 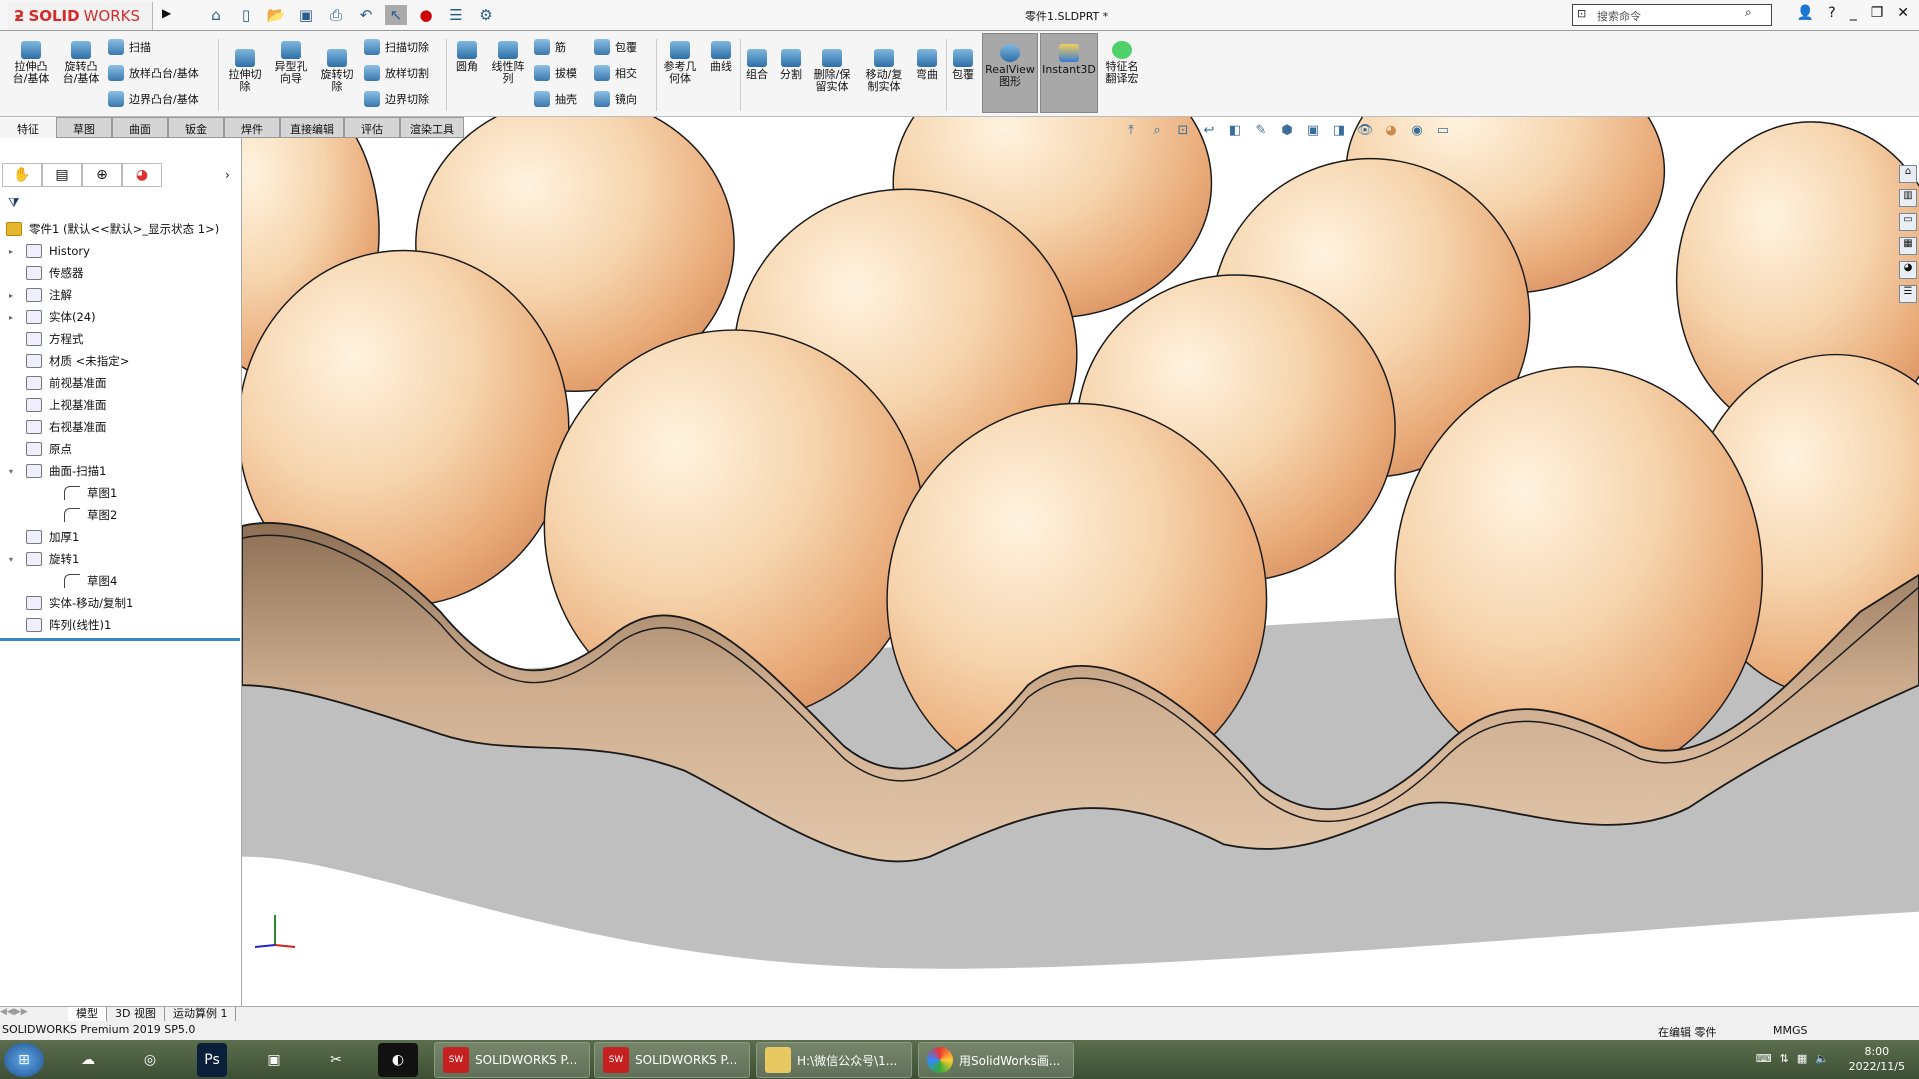 What do you see at coordinates (963, 65) in the screenshot?
I see `wrap2-button: 包覆` at bounding box center [963, 65].